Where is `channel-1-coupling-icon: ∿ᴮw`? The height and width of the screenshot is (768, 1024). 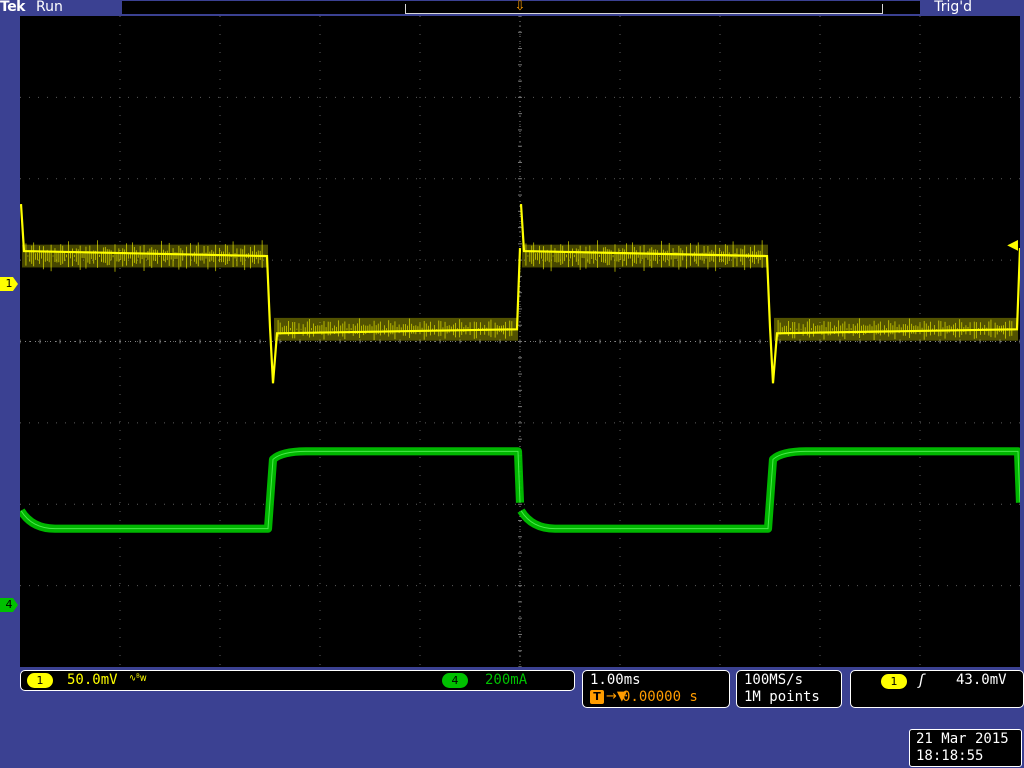
channel-1-coupling-icon: ∿ᴮw is located at coordinates (138, 678).